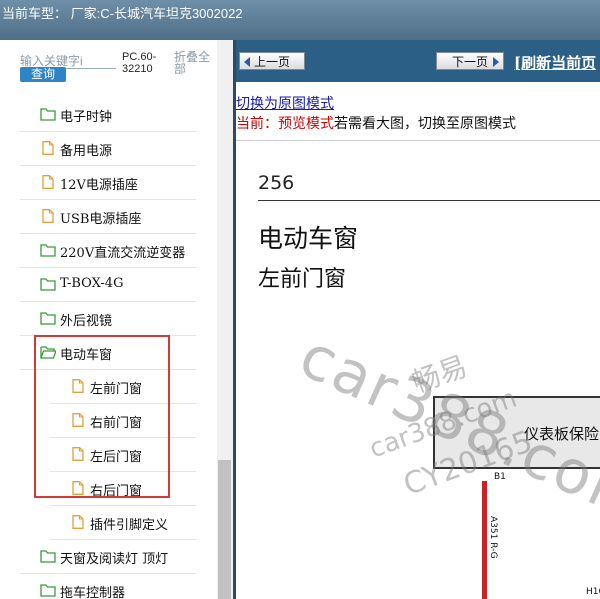 The image size is (600, 599). I want to click on mode-status: 当前：预览模式若需看大图，切换至原图模式, so click(376, 123).